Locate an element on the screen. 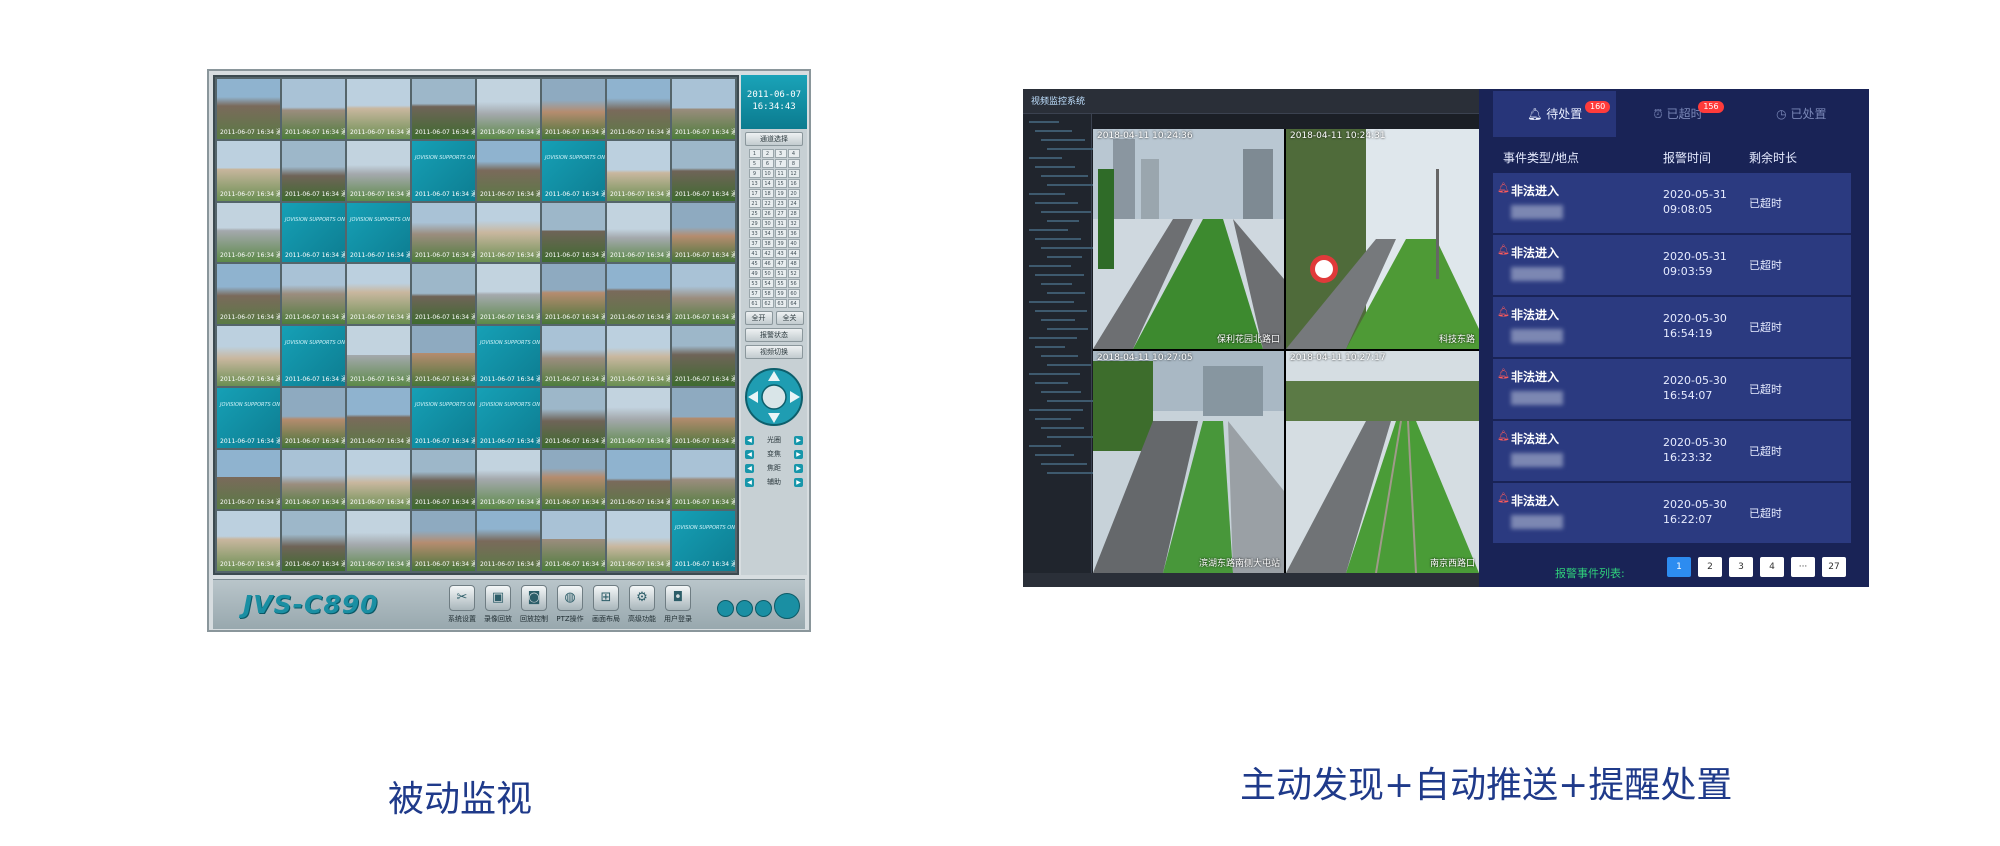  channel-number-button: 58 is located at coordinates (767, 293).